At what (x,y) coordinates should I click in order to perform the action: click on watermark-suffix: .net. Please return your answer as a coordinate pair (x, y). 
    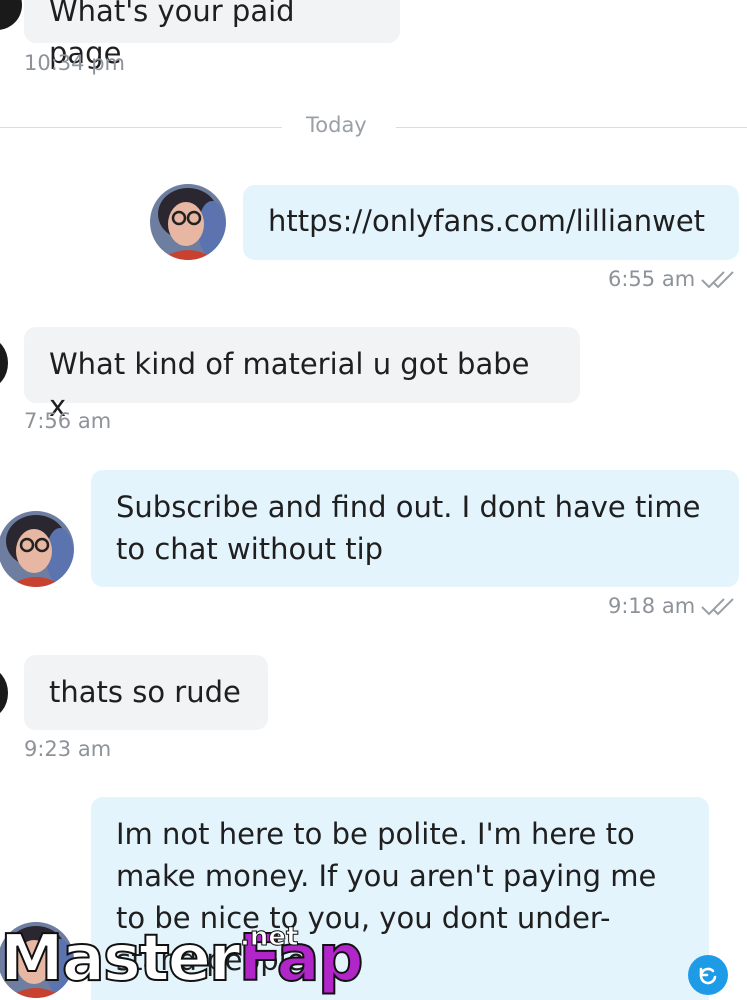
    Looking at the image, I should click on (269, 937).